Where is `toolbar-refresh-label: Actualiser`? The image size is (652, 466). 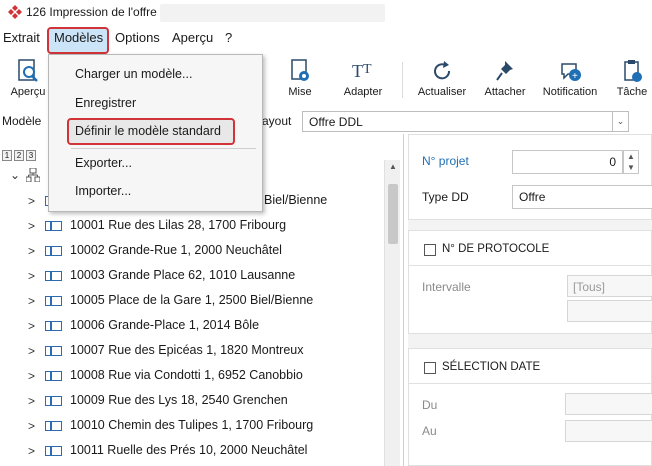 toolbar-refresh-label: Actualiser is located at coordinates (442, 92).